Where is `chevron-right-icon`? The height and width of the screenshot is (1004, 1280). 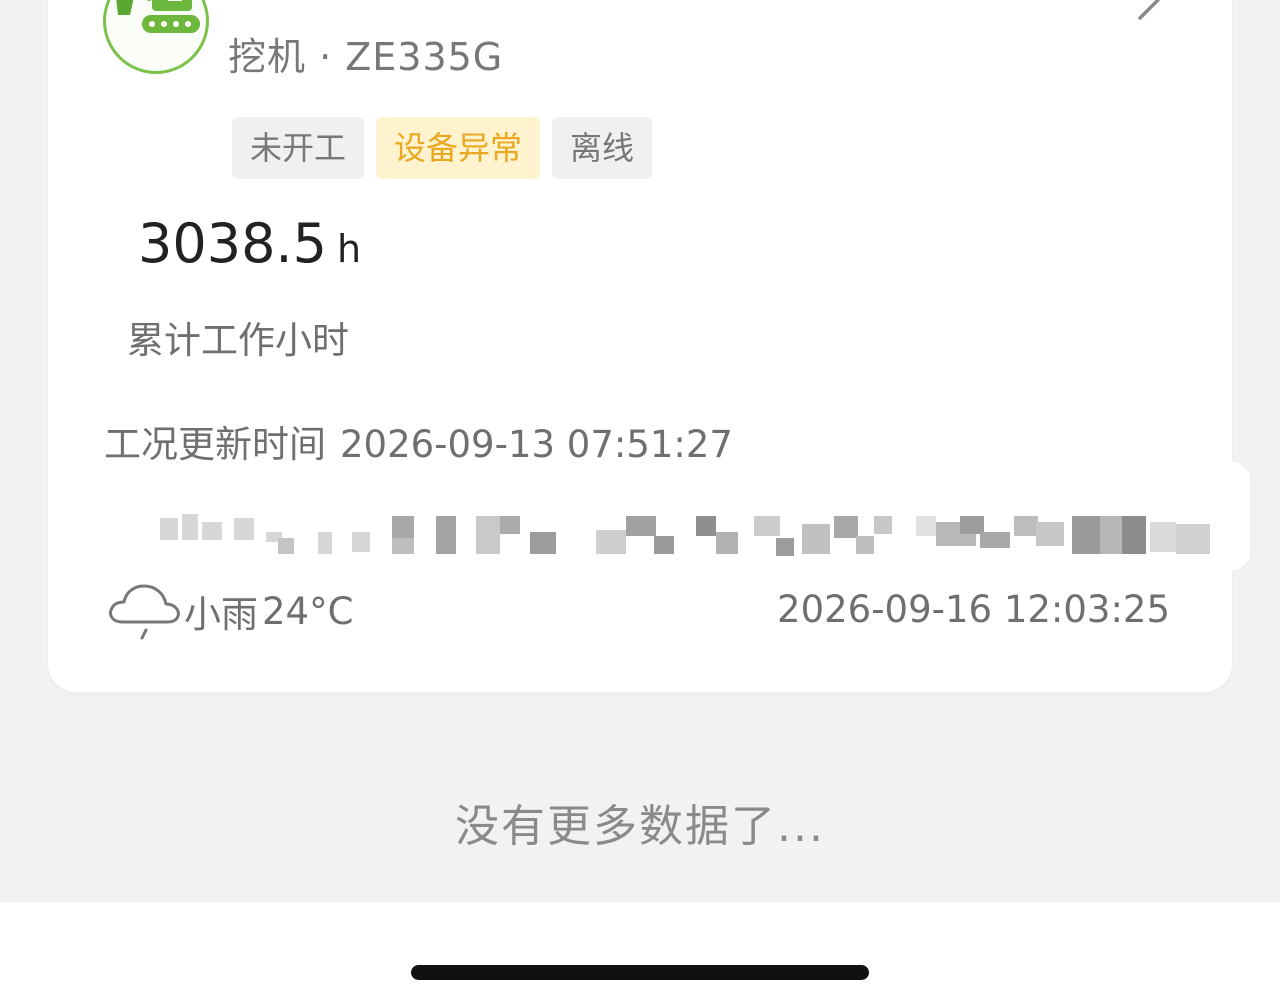
chevron-right-icon is located at coordinates (1153, 14).